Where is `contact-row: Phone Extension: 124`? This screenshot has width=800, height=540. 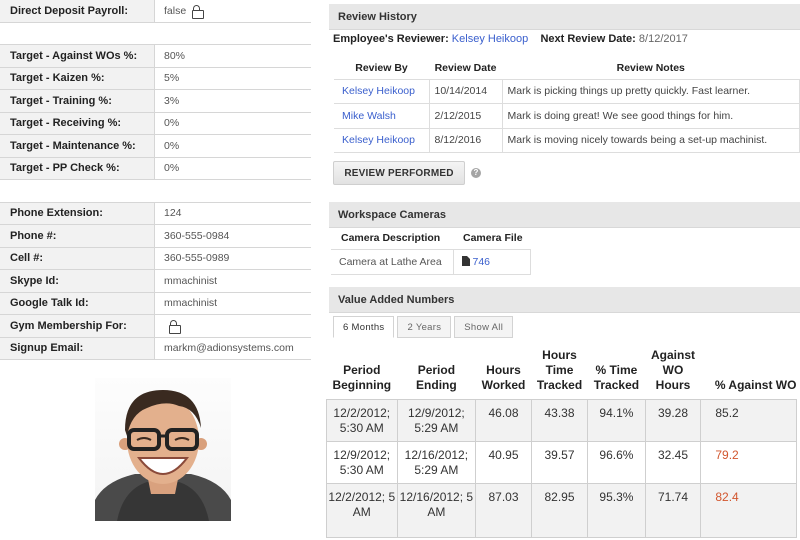 contact-row: Phone Extension: 124 is located at coordinates (155, 213).